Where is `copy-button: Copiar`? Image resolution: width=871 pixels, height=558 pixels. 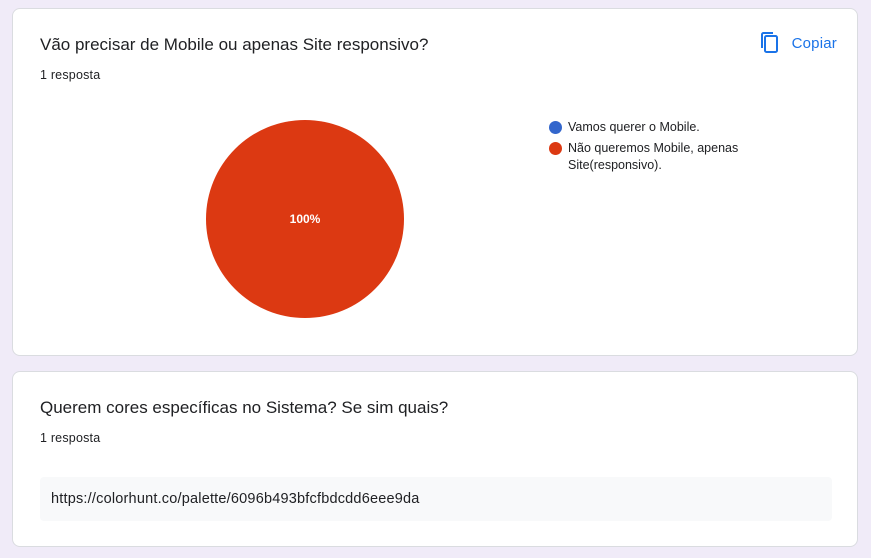
copy-button: Copiar is located at coordinates (797, 43).